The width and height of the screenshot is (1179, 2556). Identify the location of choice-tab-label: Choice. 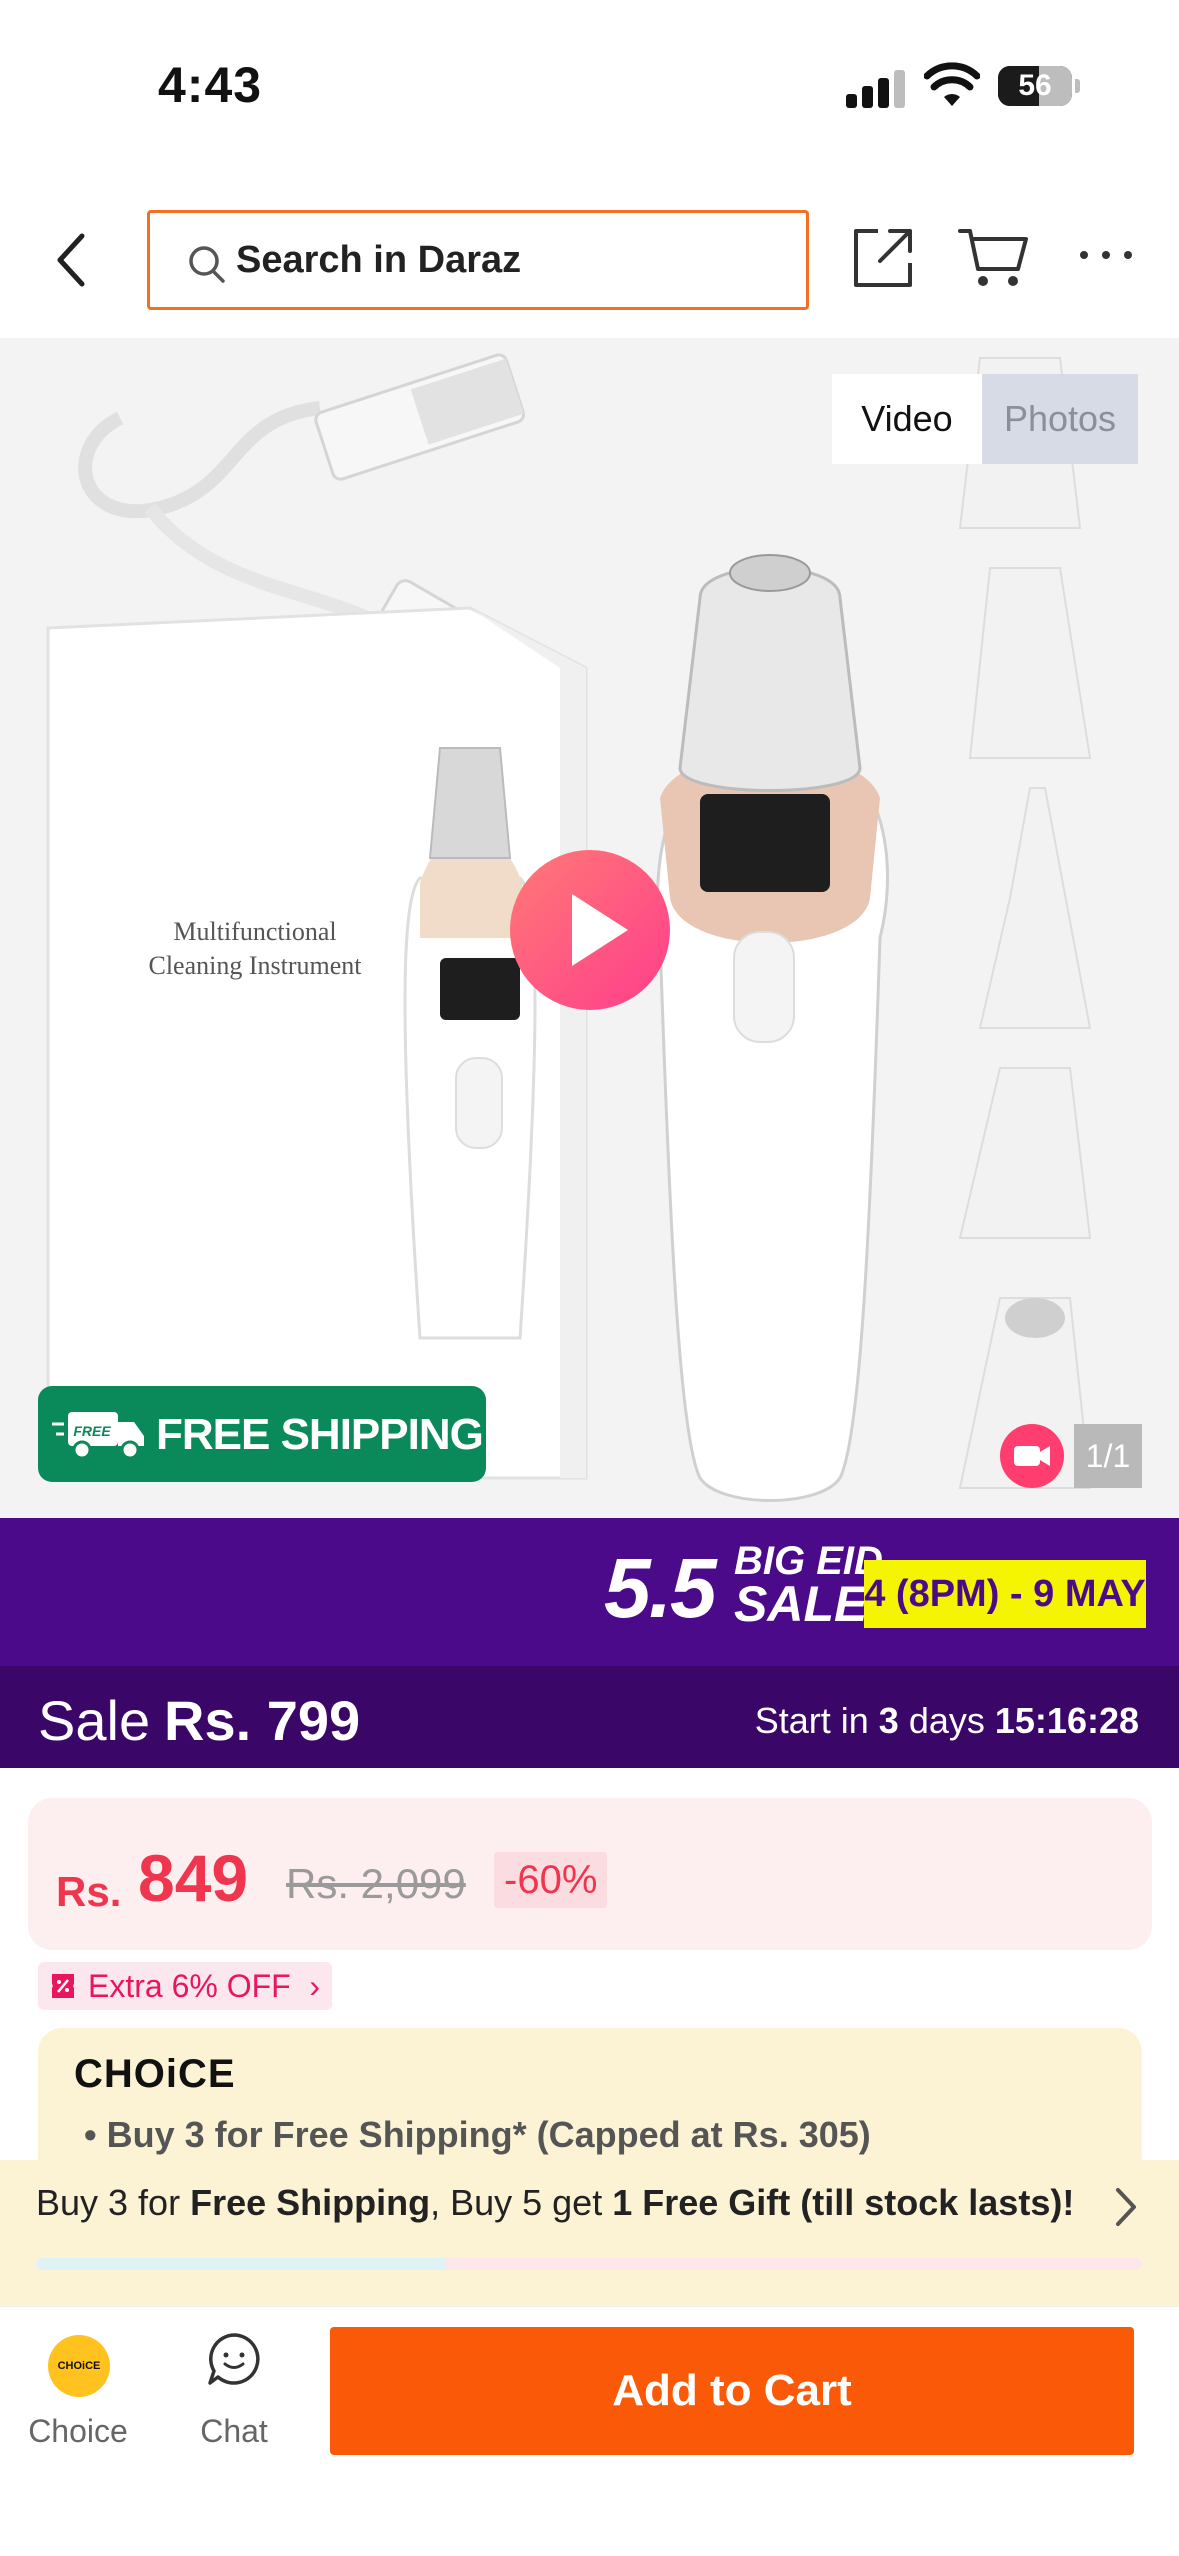
(78, 2431).